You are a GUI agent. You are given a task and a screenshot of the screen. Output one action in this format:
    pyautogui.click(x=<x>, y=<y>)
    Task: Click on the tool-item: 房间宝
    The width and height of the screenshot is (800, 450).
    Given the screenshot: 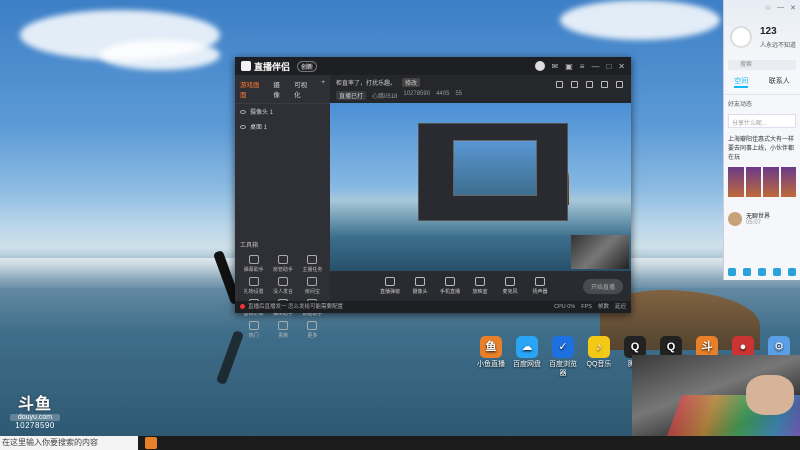 What is the action you would take?
    pyautogui.click(x=312, y=286)
    